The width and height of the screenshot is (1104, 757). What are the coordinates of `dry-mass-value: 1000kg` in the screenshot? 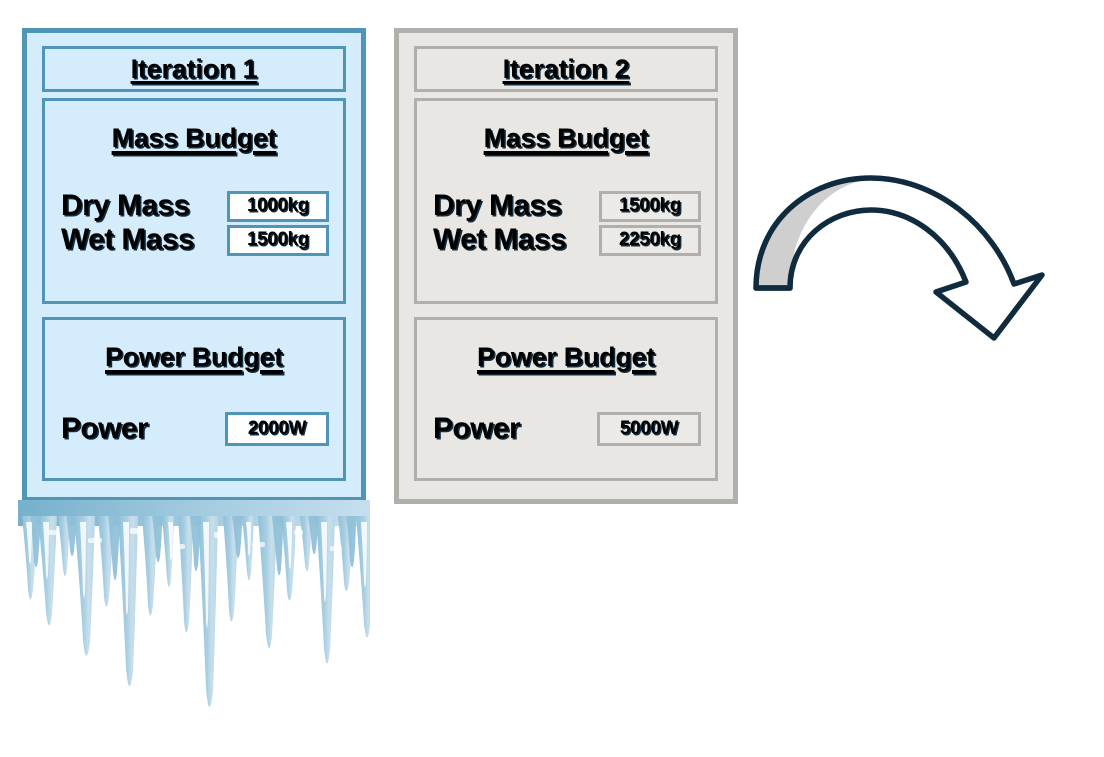 It's located at (278, 206).